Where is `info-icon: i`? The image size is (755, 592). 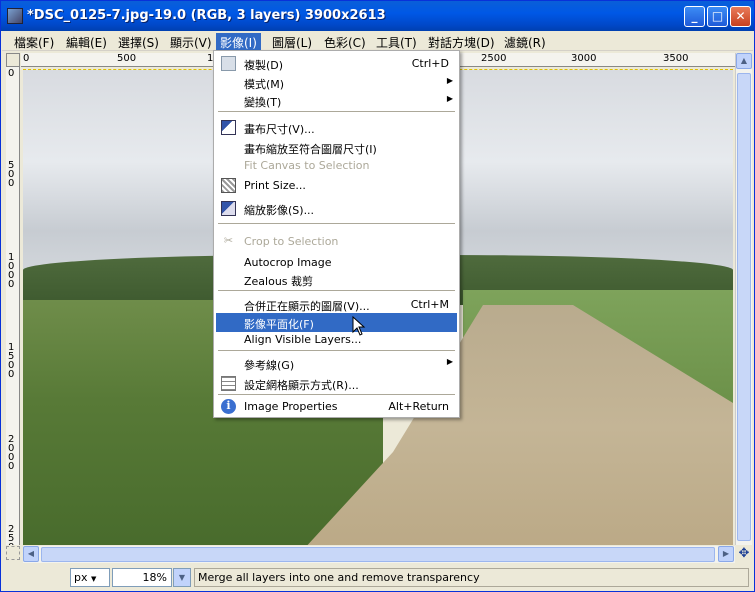
info-icon: i is located at coordinates (228, 406).